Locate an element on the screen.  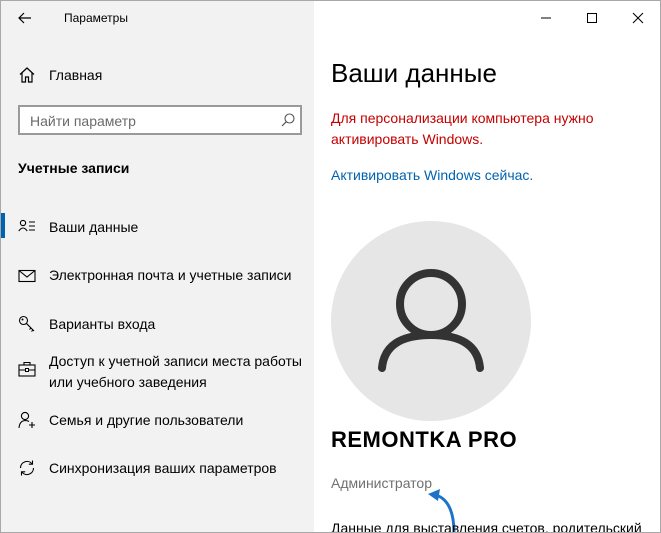
back-button is located at coordinates (25, 18).